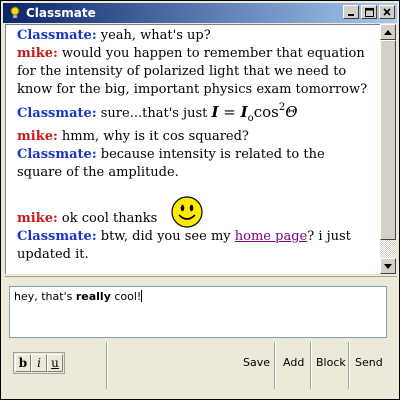 The image size is (400, 400). Describe the element at coordinates (165, 236) in the screenshot. I see `message-text: btw, did you see my` at that location.